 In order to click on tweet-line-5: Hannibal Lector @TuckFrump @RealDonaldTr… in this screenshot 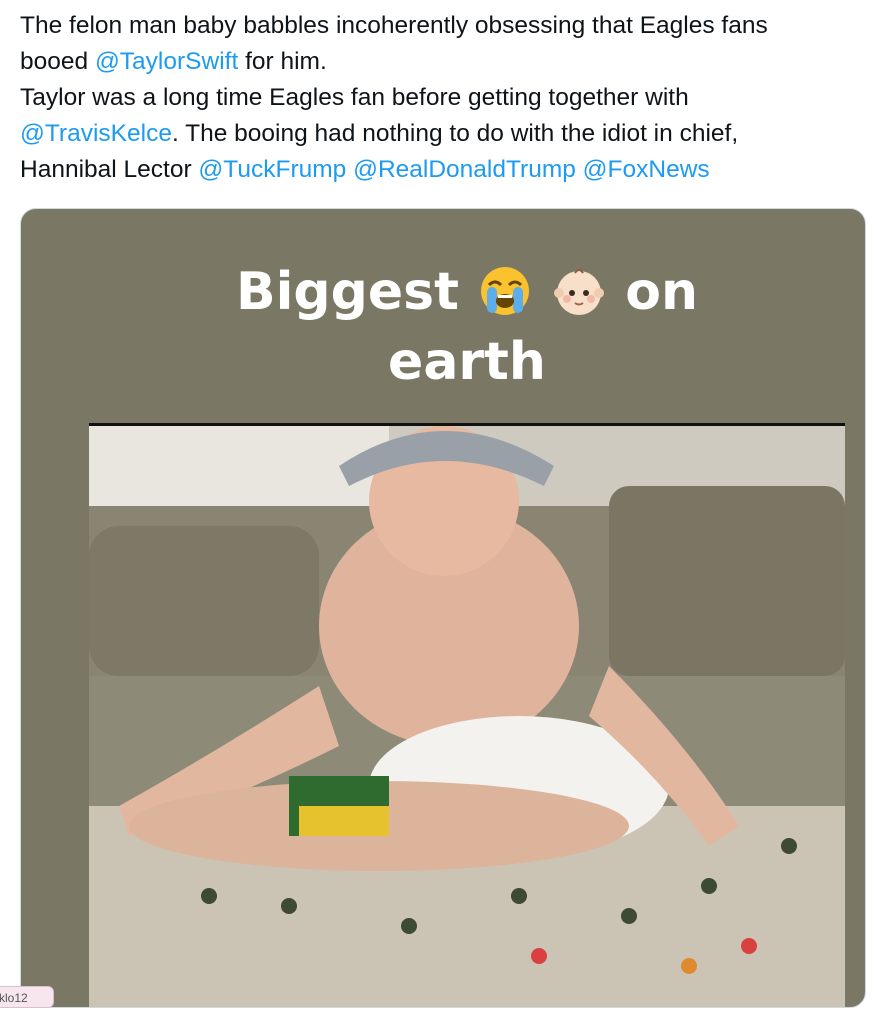, I will do `click(445, 170)`.